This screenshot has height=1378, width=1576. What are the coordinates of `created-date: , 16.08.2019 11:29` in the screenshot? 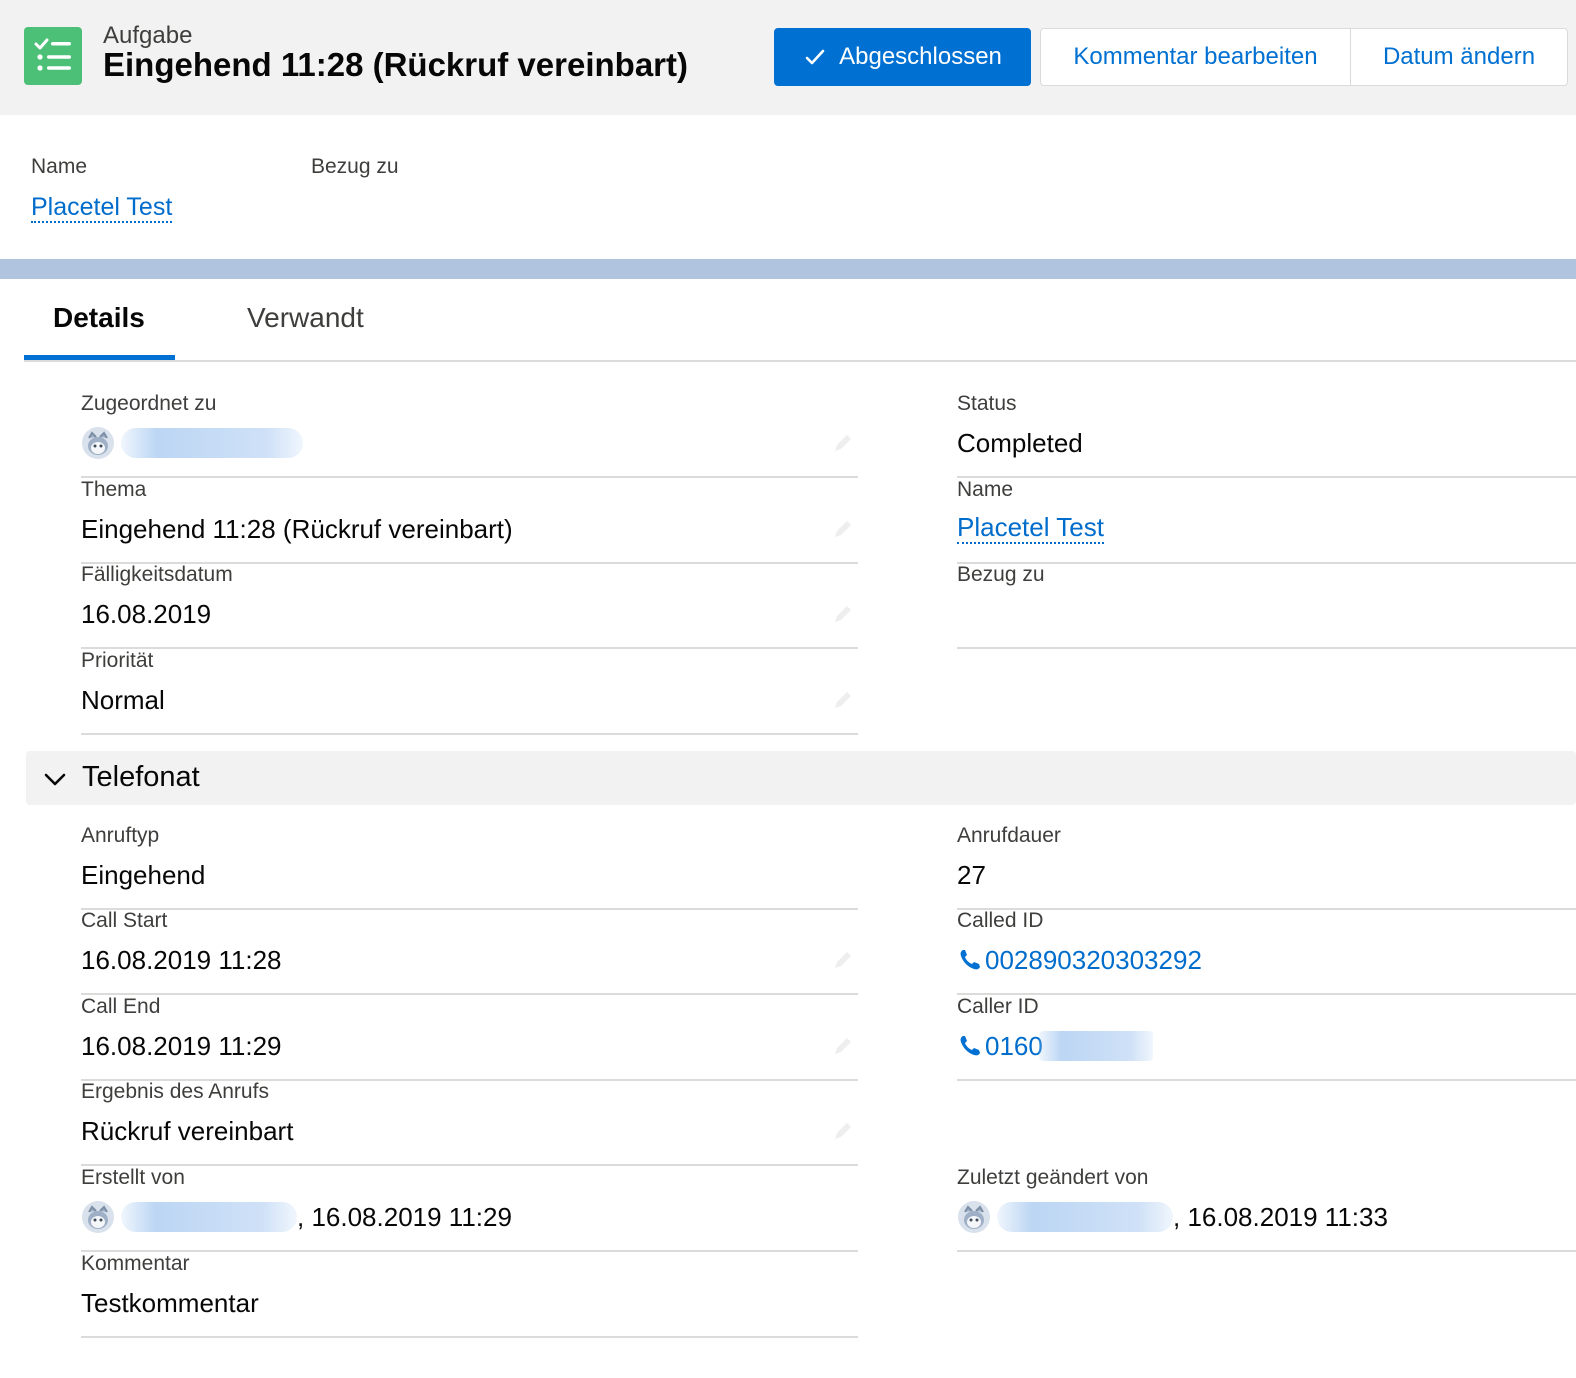 It's located at (404, 1217).